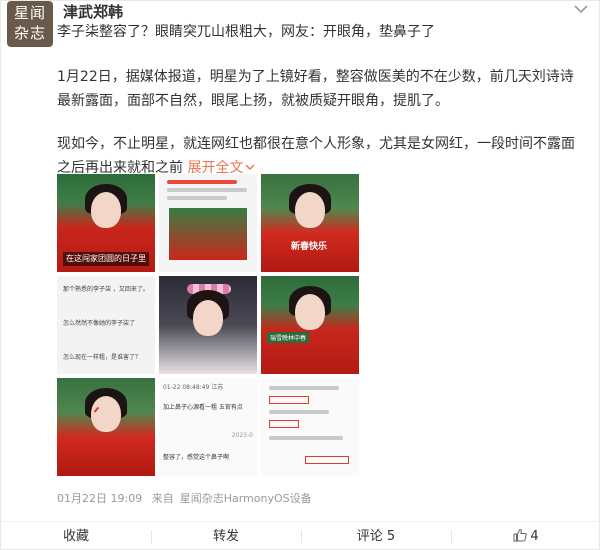  Describe the element at coordinates (99, 323) in the screenshot. I see `comment-text: 怎么然然不像她的李子柒了` at that location.